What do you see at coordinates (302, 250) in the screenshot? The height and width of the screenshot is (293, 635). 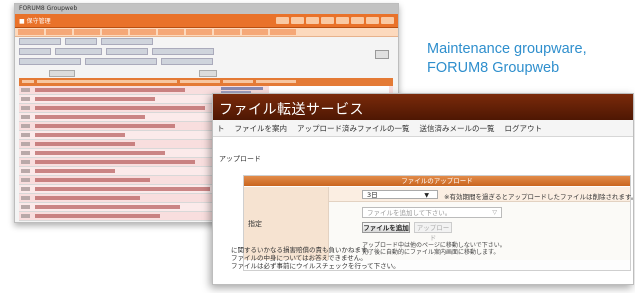 I see `footer-line-1: に関するいかなる損害賠償の責も負いかねます。` at bounding box center [302, 250].